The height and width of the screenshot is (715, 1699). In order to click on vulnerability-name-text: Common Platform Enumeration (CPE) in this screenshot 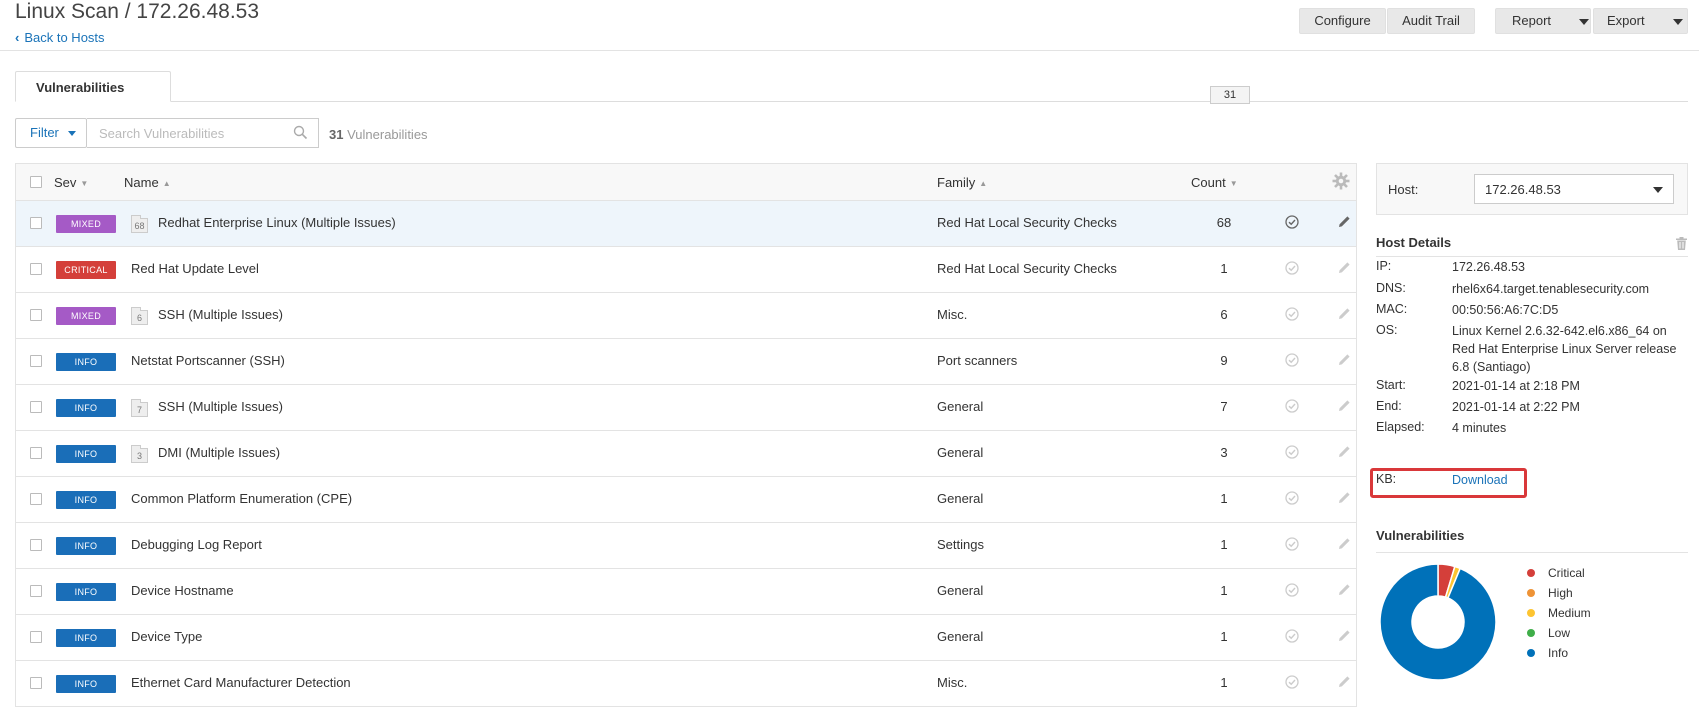, I will do `click(242, 498)`.